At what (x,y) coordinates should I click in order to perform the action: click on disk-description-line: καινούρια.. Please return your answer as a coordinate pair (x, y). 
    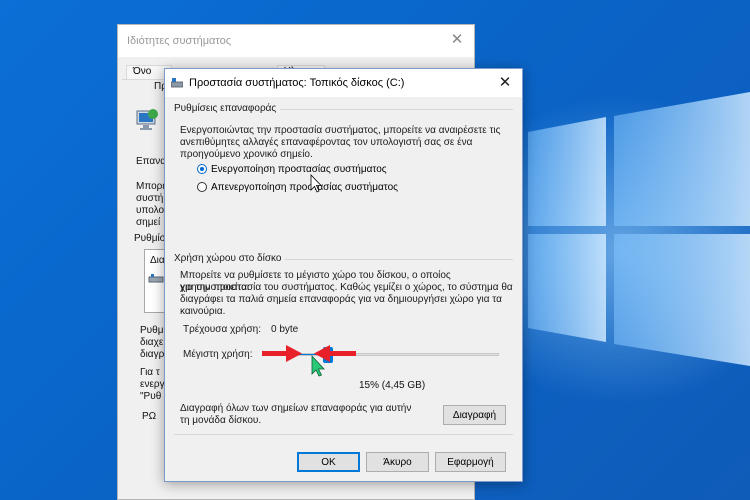
    Looking at the image, I should click on (203, 311).